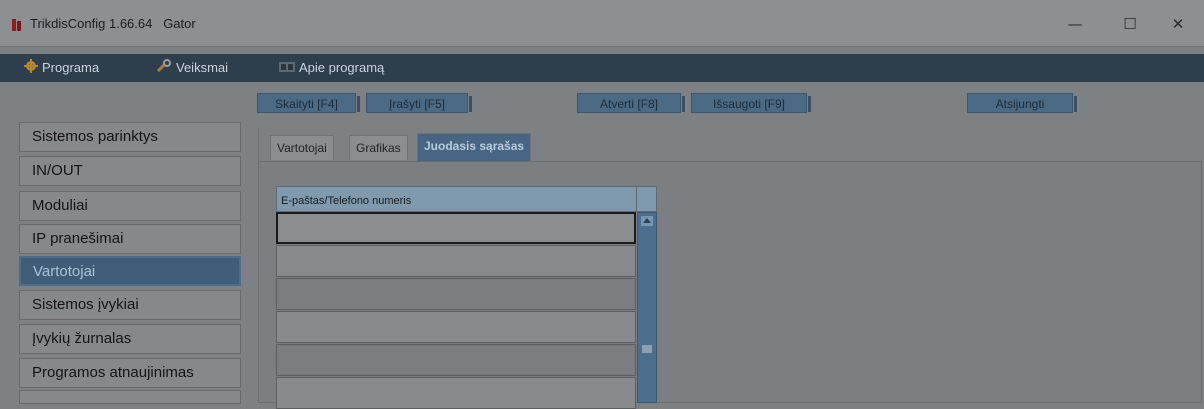  What do you see at coordinates (602, 23) in the screenshot?
I see `title-bar: TrikdisConfig 1.66.64 Gator — ☐ ✕` at bounding box center [602, 23].